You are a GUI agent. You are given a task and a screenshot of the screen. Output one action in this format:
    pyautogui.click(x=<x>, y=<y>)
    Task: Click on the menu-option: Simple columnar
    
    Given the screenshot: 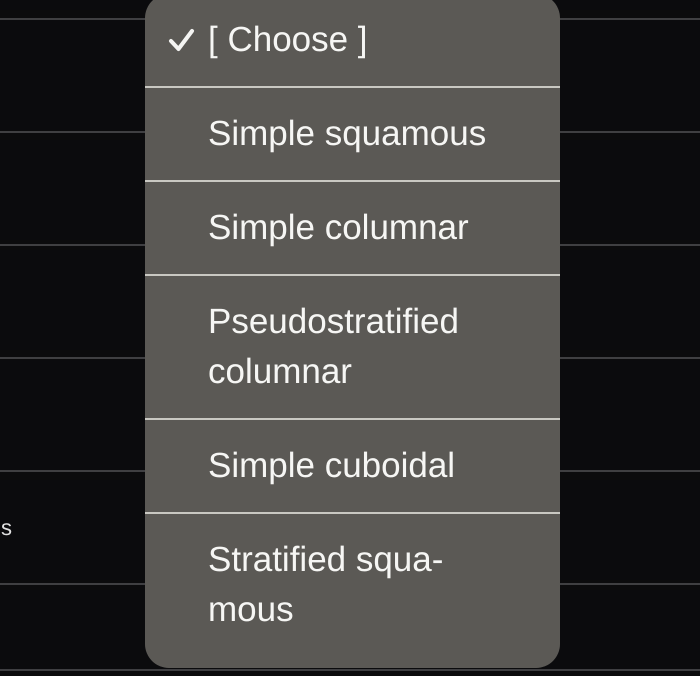 What is the action you would take?
    pyautogui.click(x=352, y=228)
    